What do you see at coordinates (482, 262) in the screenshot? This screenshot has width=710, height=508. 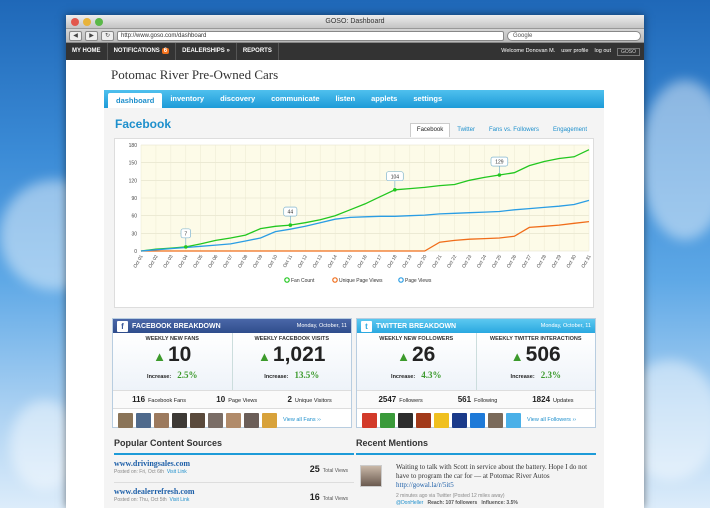 I see `x-tick-label: Oct 24` at bounding box center [482, 262].